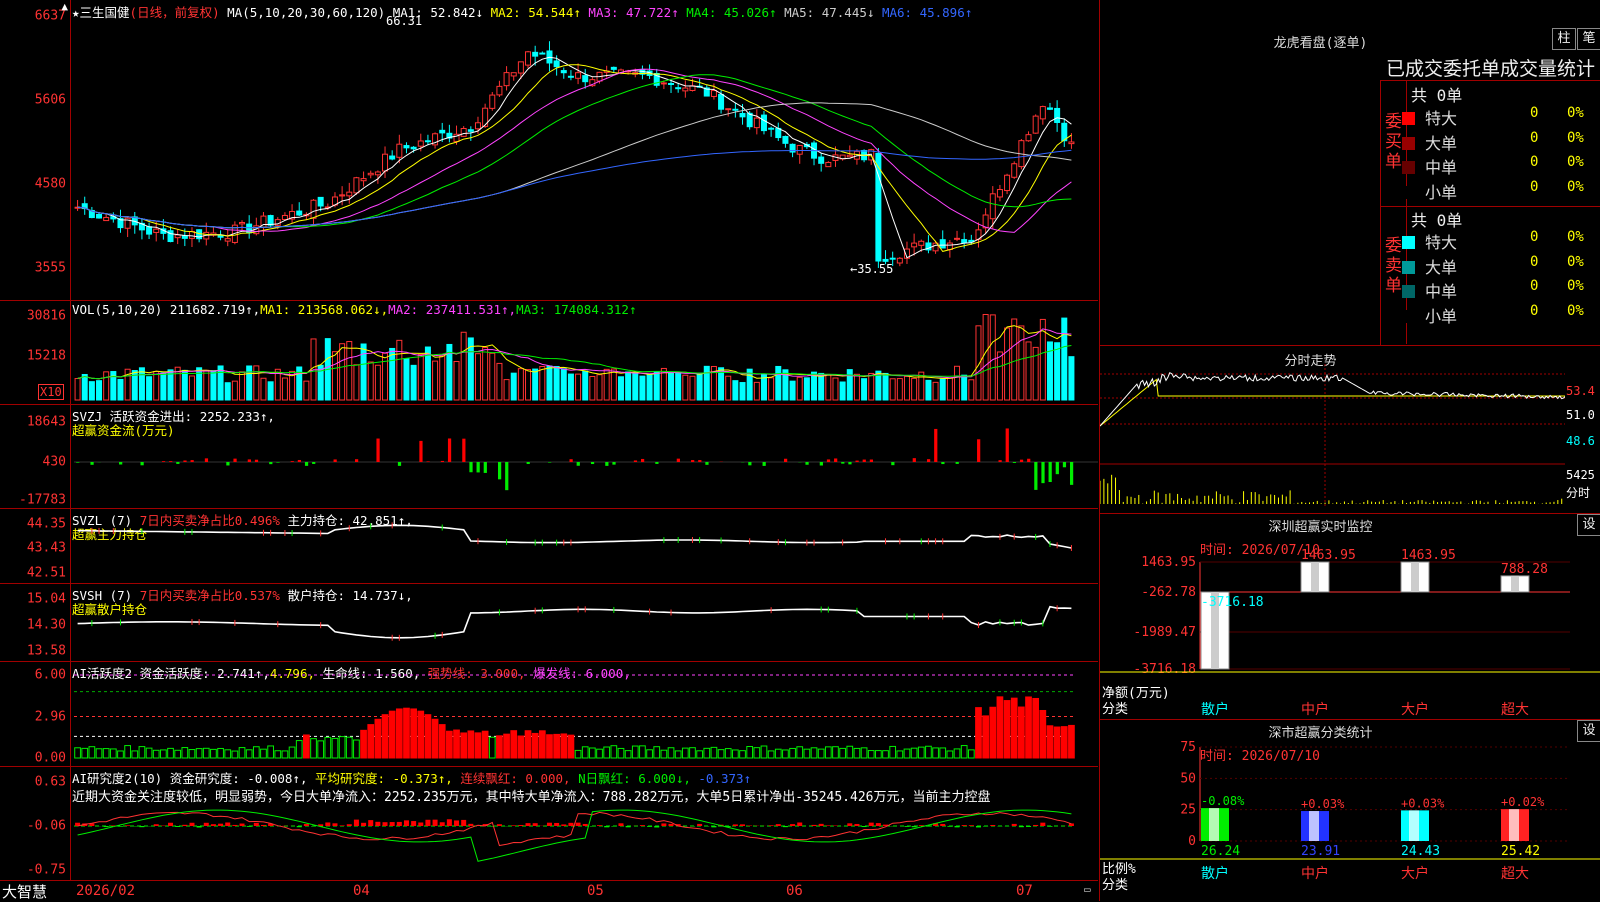 The image size is (1600, 902). What do you see at coordinates (1575, 262) in the screenshot?
I see `sell-percent: 0%` at bounding box center [1575, 262].